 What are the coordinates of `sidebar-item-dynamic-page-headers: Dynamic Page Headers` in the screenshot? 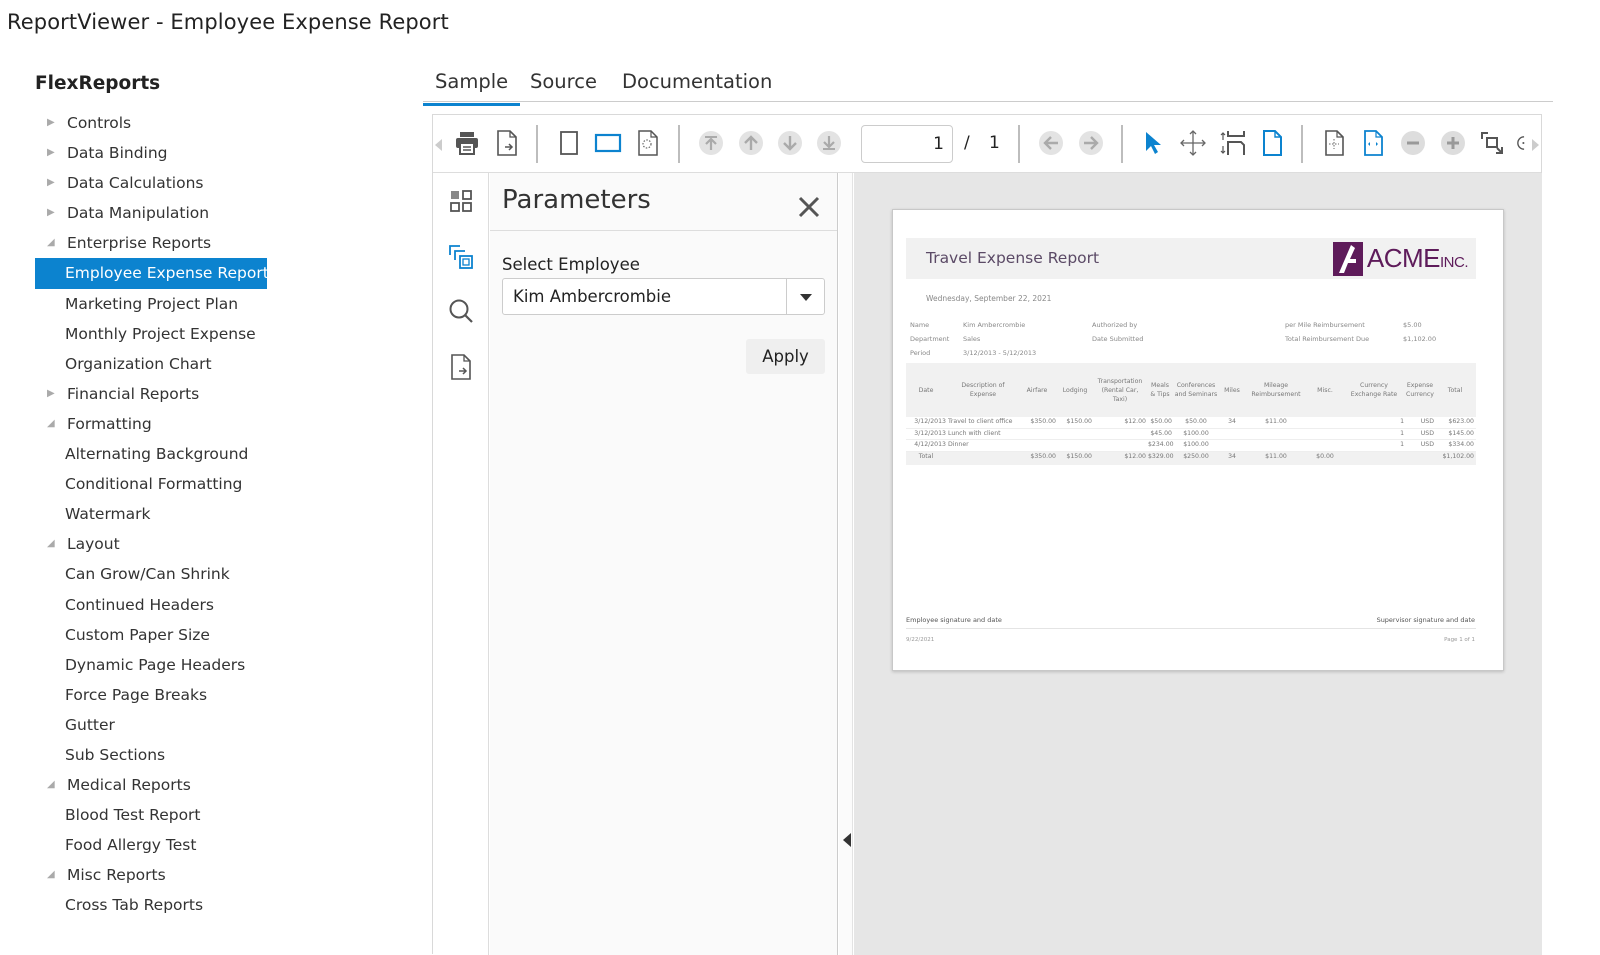 It's located at (225, 665).